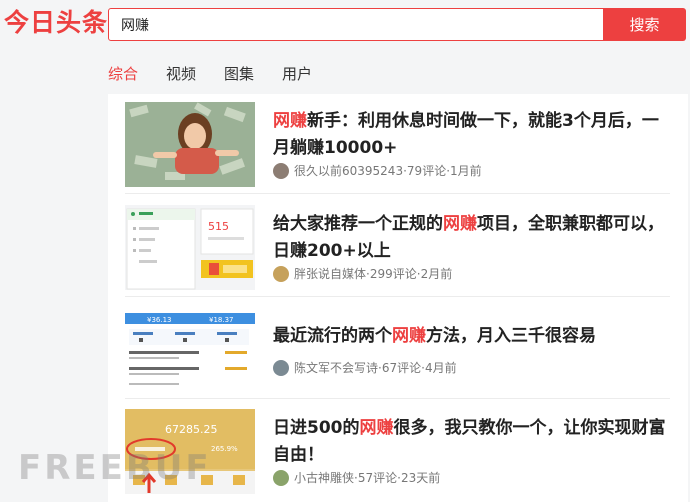 This screenshot has width=690, height=502. I want to click on tab-gallery: 图集, so click(239, 76).